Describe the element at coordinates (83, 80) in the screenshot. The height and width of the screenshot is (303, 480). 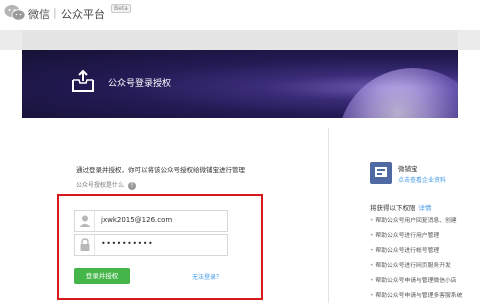
I see `upload-tray-icon` at that location.